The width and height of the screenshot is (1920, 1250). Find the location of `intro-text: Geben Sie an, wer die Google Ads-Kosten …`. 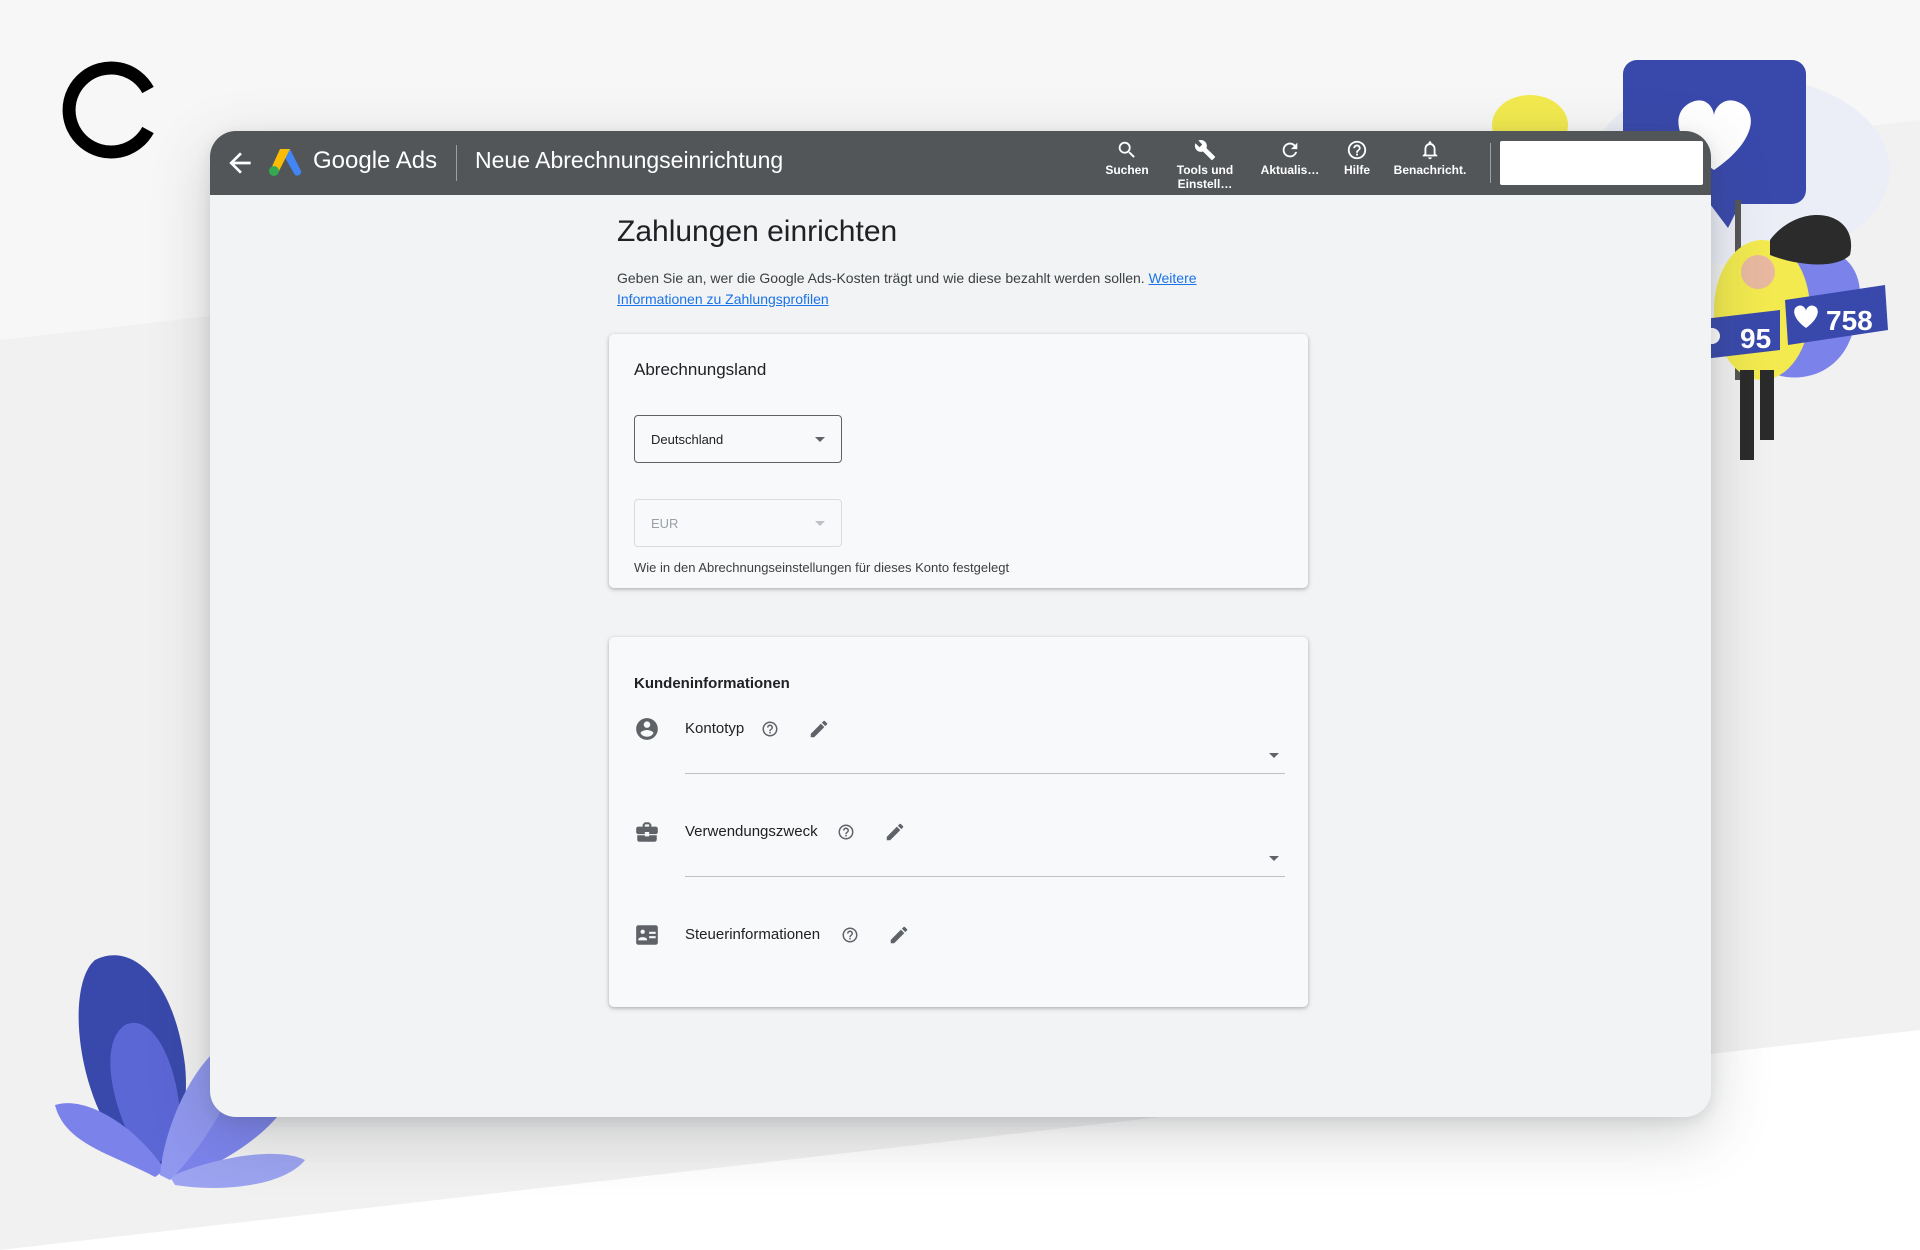

intro-text: Geben Sie an, wer die Google Ads-Kosten … is located at coordinates (937, 289).